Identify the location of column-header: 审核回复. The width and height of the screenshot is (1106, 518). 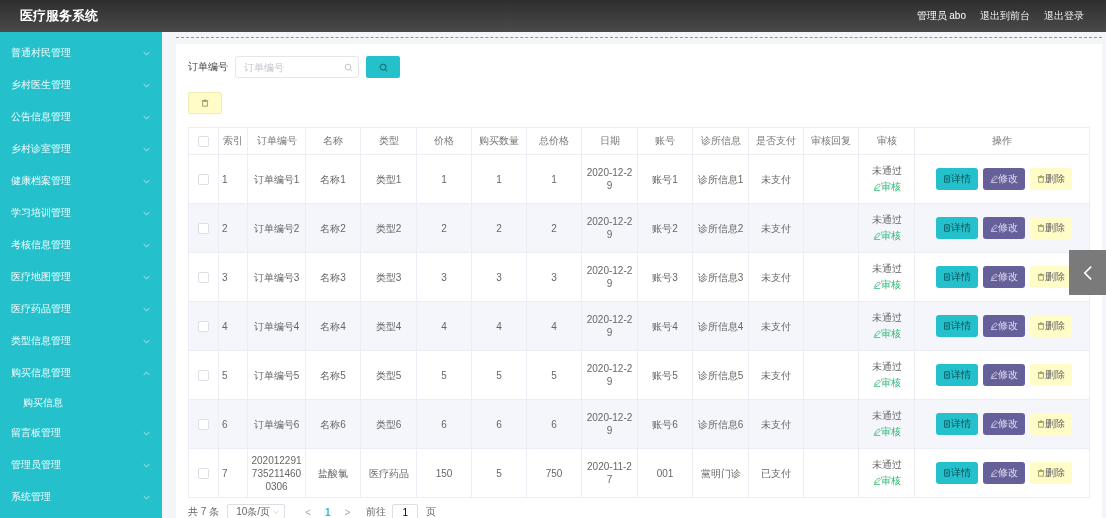
(831, 141).